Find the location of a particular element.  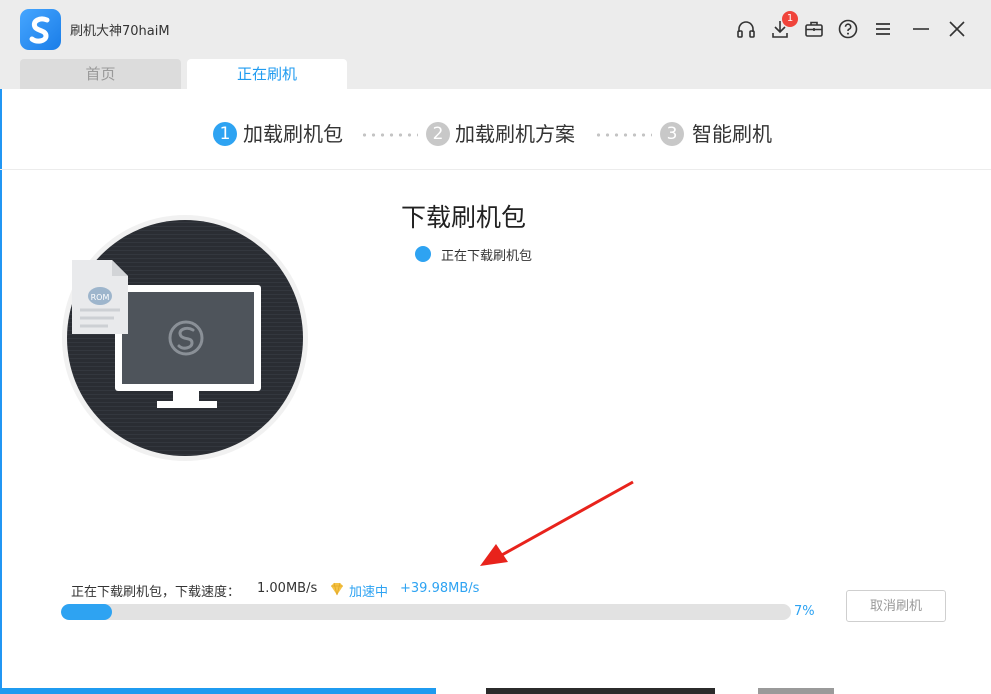

status-indicator is located at coordinates (423, 254).